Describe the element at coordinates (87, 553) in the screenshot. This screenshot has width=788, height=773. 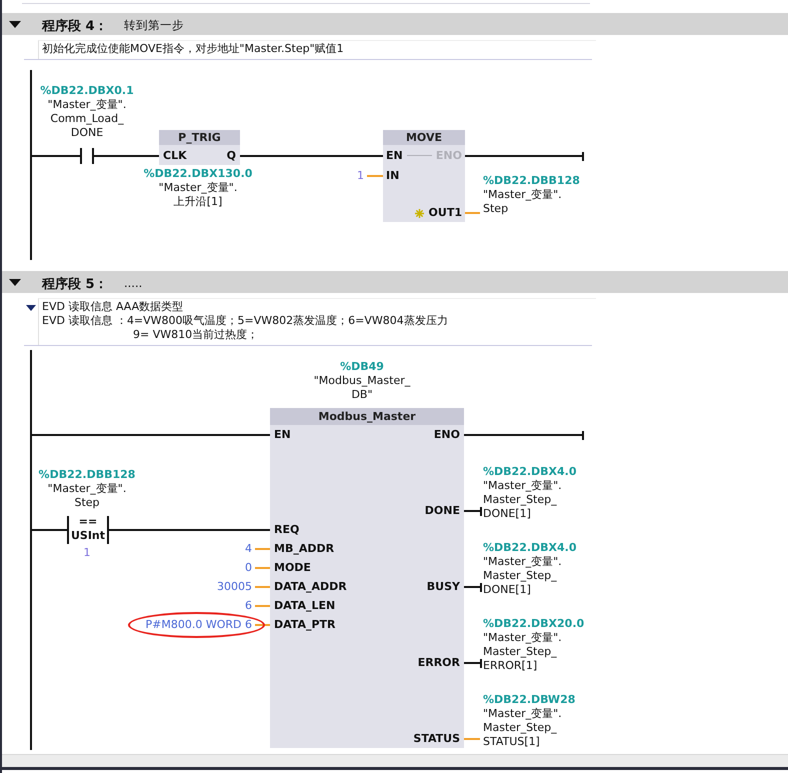
I see `compare-value: 1` at that location.